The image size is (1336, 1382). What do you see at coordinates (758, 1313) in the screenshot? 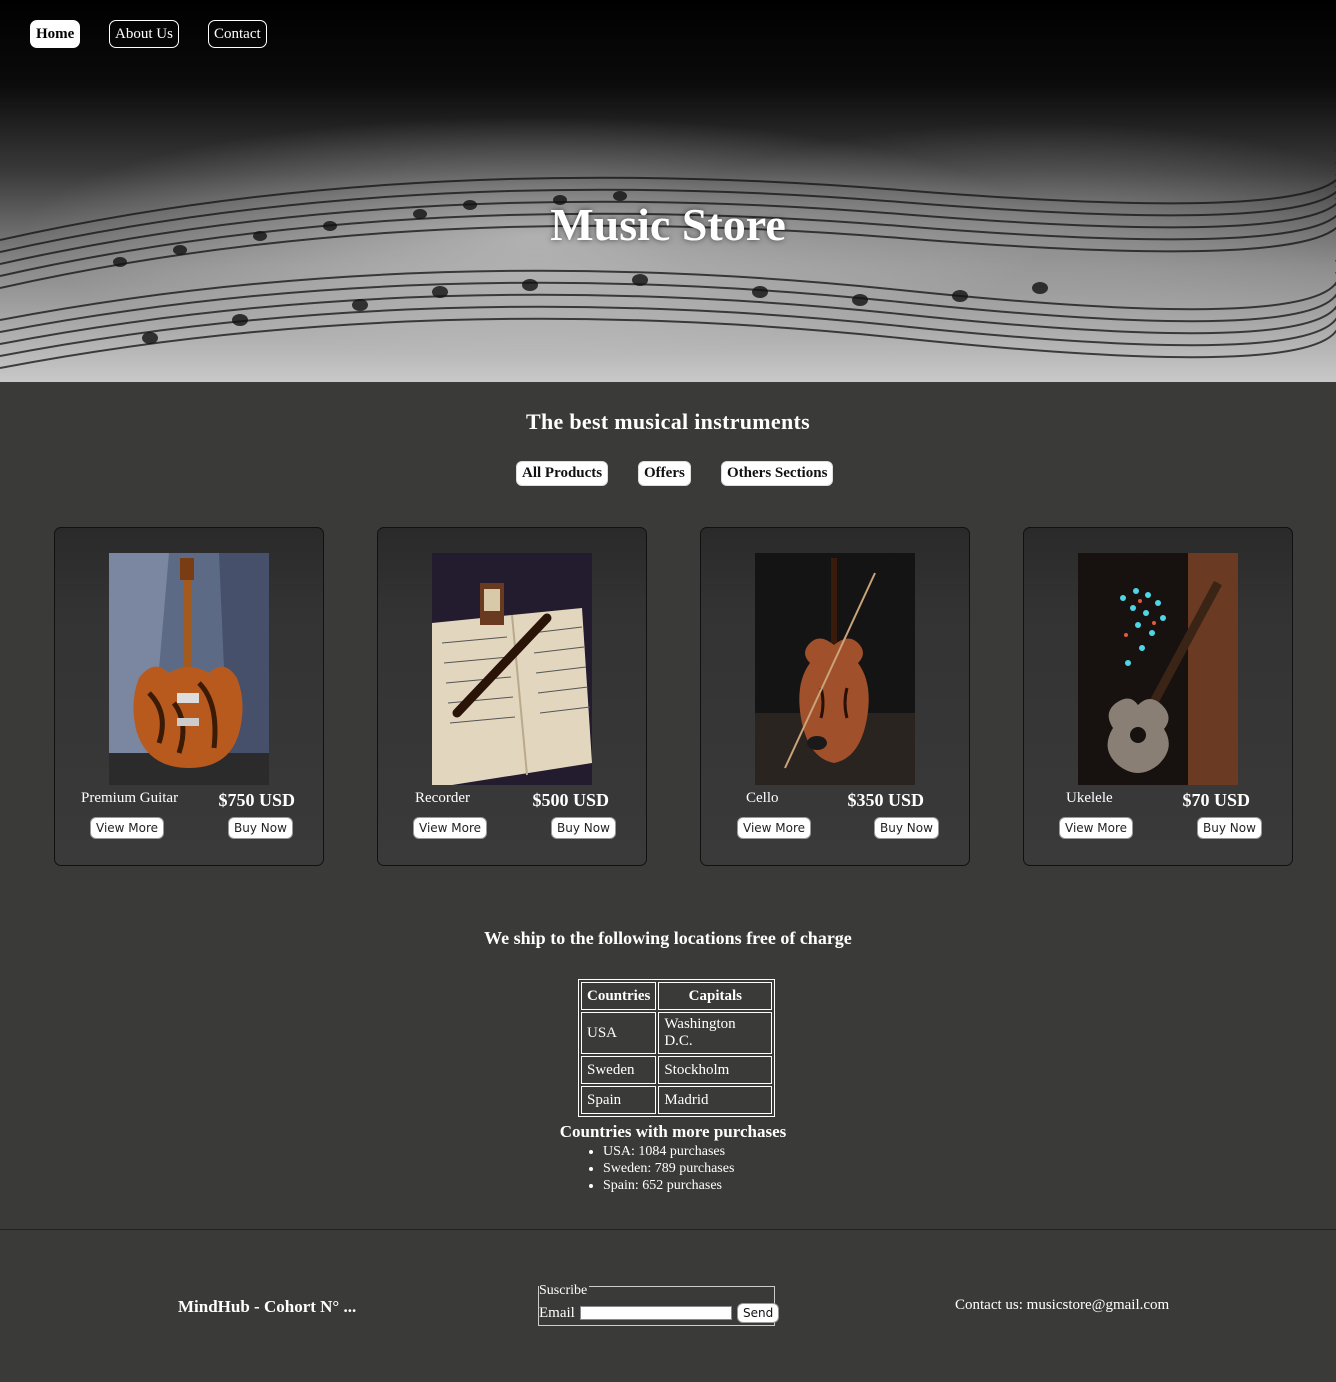
I see `send-button: Send` at bounding box center [758, 1313].